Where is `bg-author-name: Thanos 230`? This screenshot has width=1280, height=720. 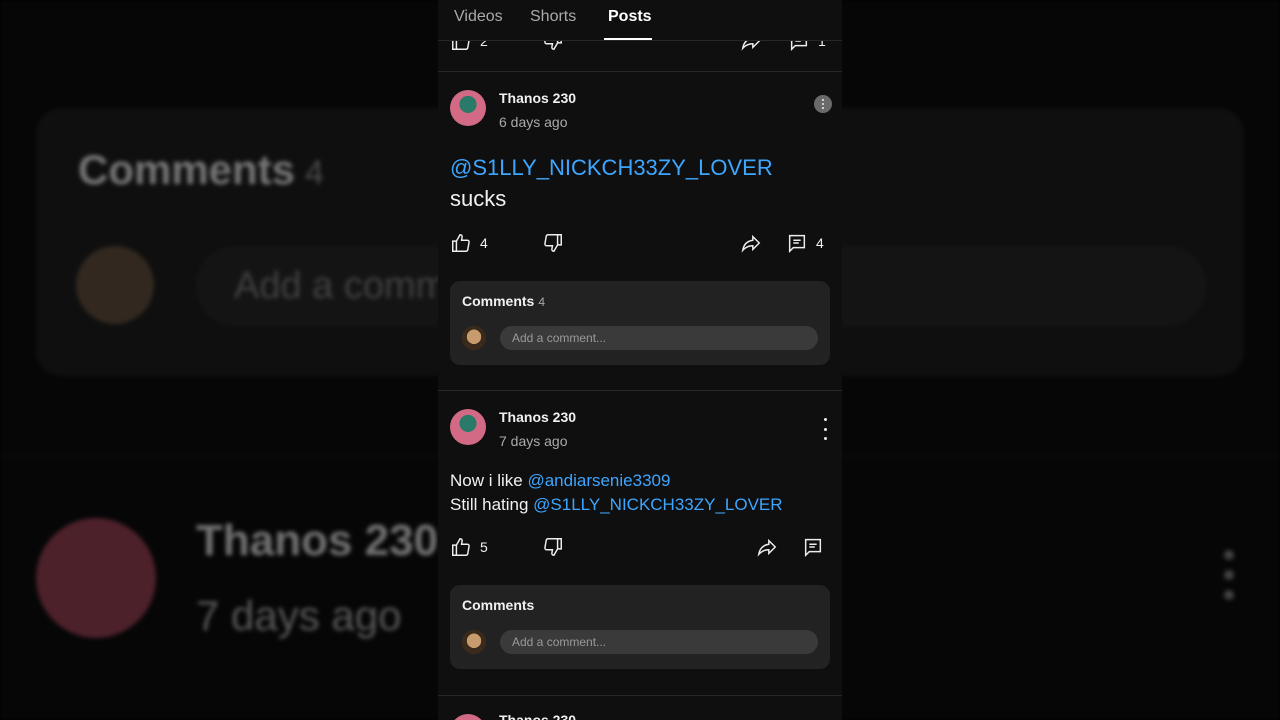
bg-author-name: Thanos 230 is located at coordinates (317, 540).